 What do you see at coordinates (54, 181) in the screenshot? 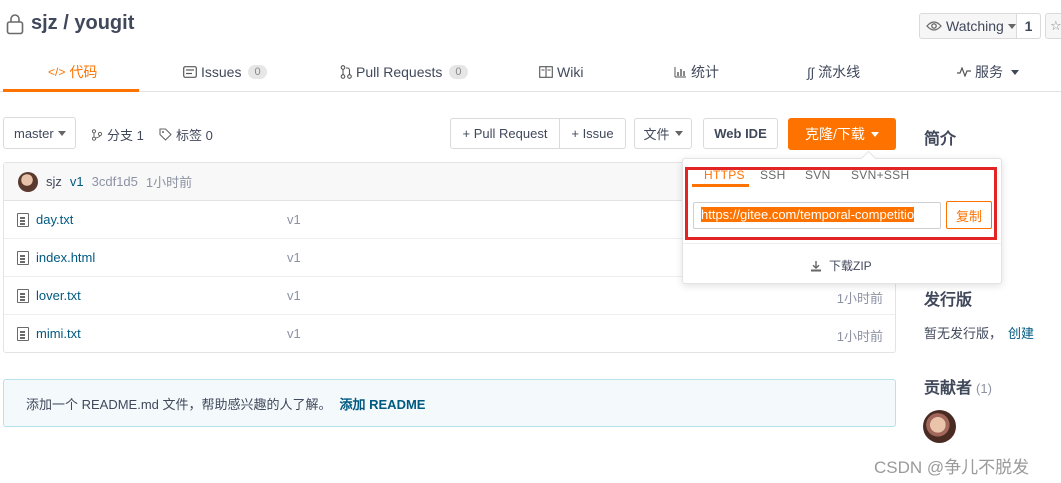
I see `commit-author: sjz` at bounding box center [54, 181].